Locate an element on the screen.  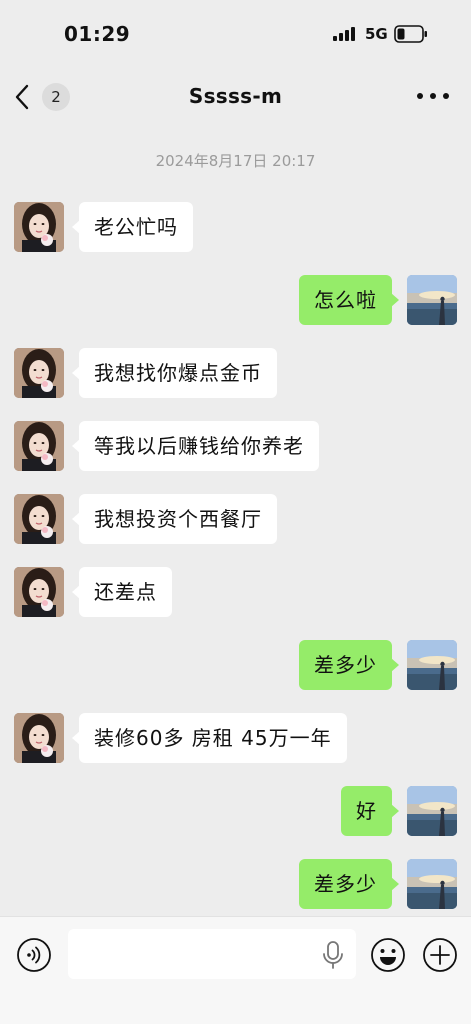
emoji-icon is located at coordinates (388, 957).